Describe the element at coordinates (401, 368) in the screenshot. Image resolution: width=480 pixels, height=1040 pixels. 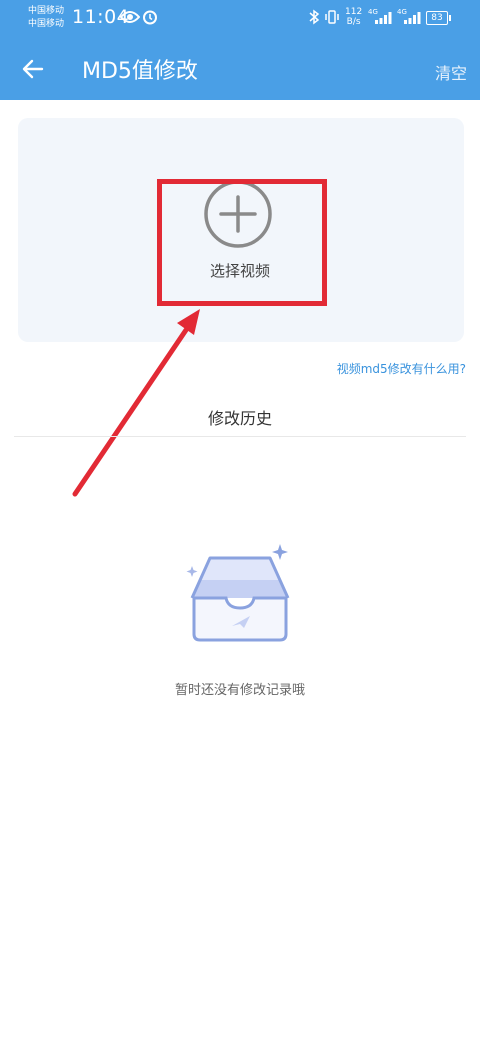
I see `md5-help-link: 视频md5修改有什么用?` at that location.